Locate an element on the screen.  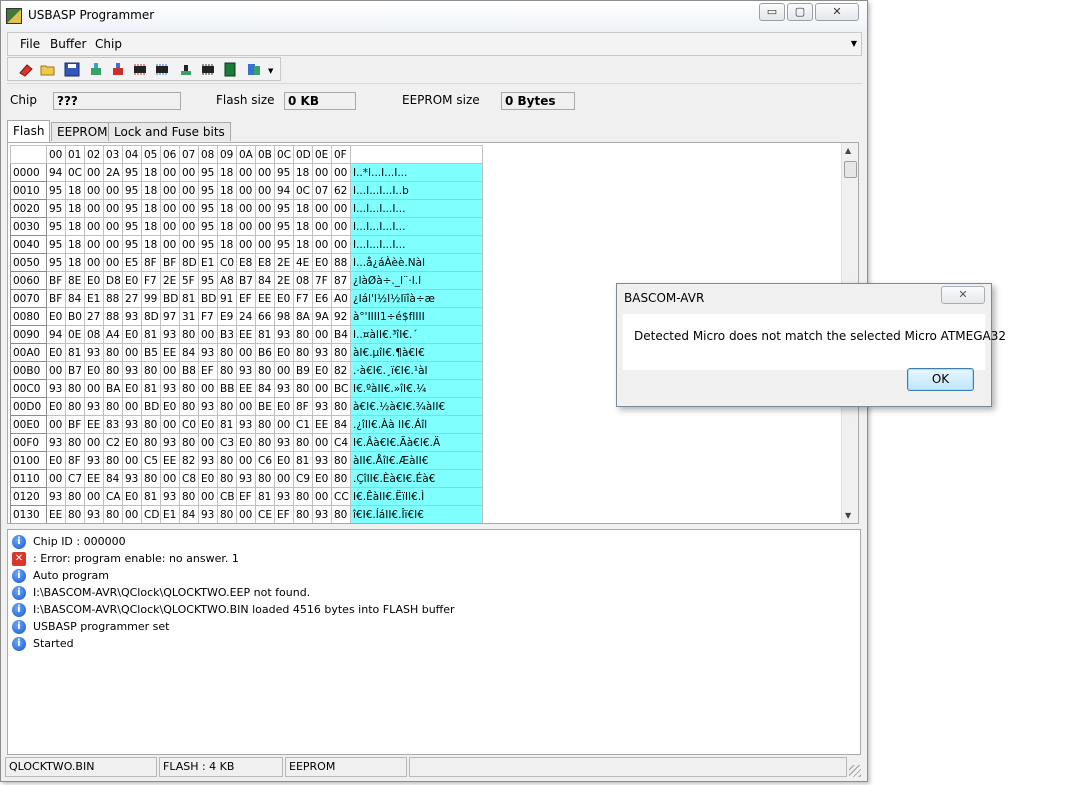
hex-byte-cell: BF is located at coordinates (170, 262).